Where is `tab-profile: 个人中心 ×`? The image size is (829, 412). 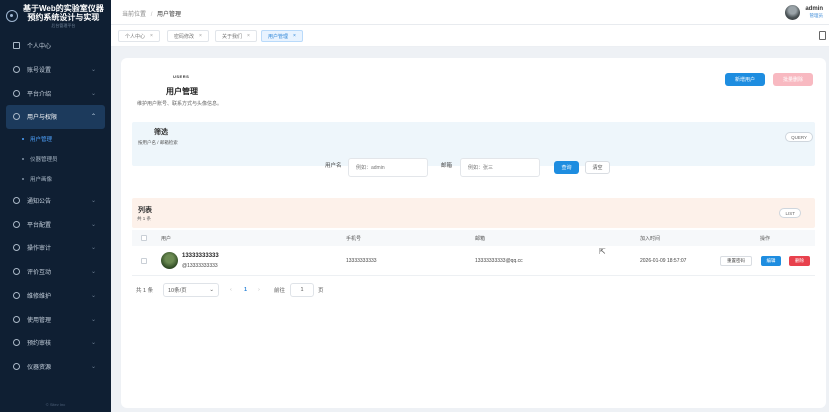 tab-profile: 个人中心 × is located at coordinates (139, 36).